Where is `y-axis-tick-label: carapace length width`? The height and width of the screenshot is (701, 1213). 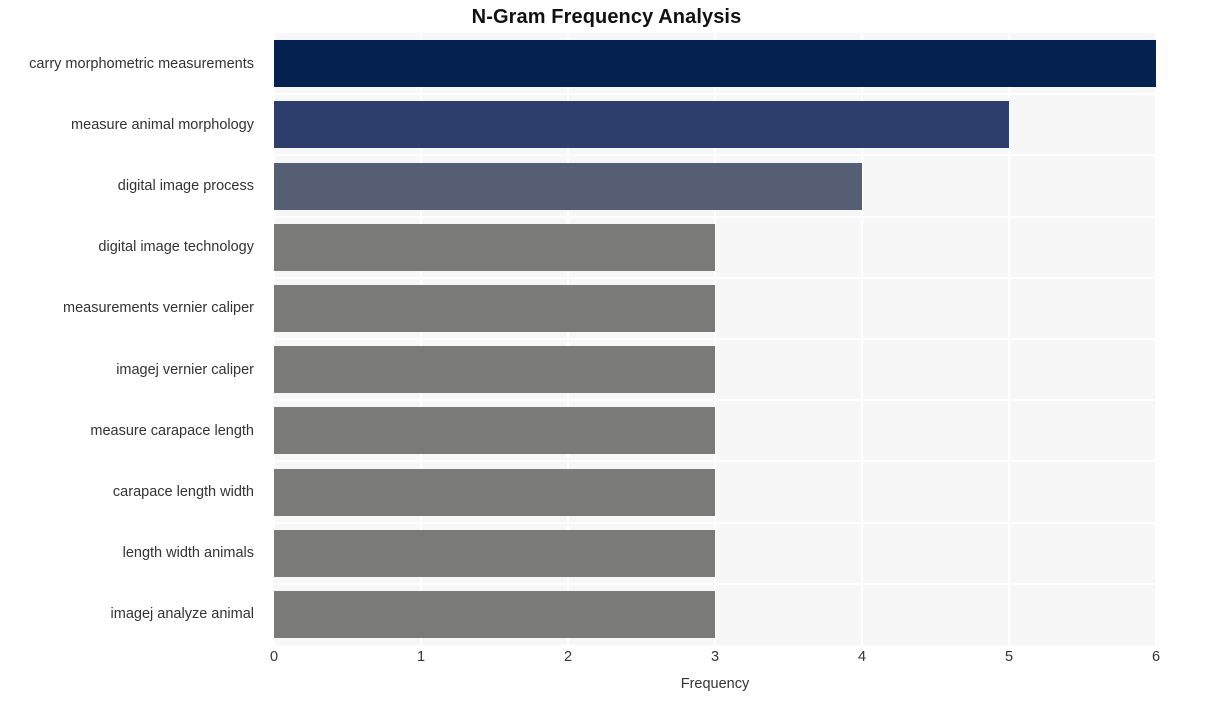 y-axis-tick-label: carapace length width is located at coordinates (183, 492).